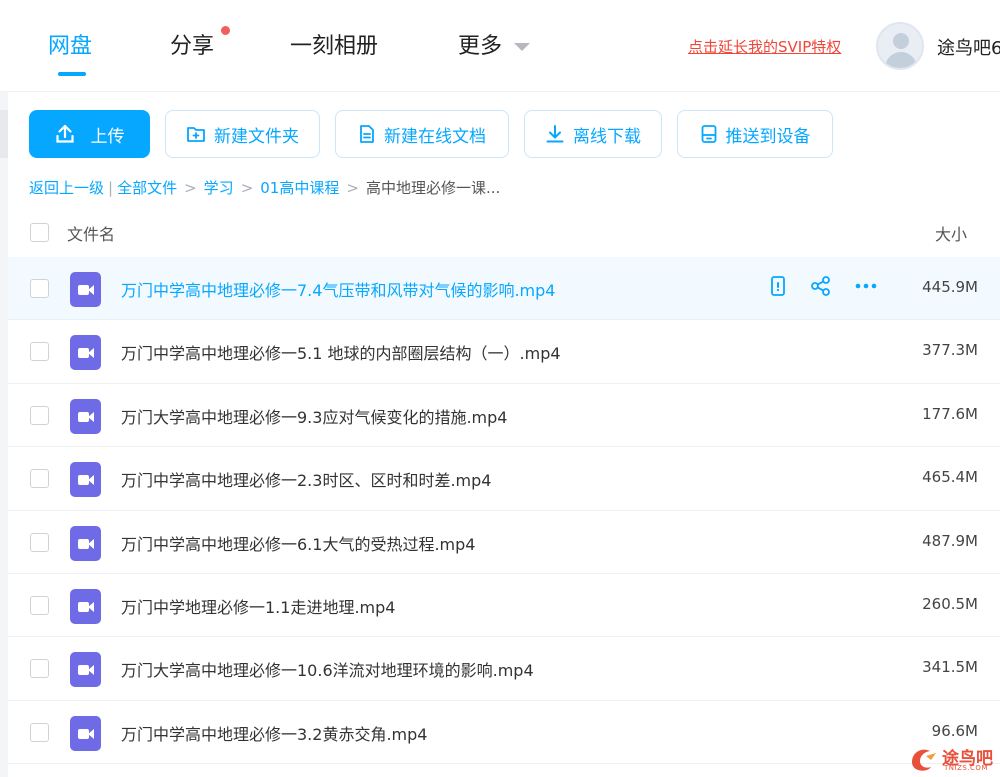 The image size is (1000, 777). What do you see at coordinates (274, 733) in the screenshot?
I see `file-name: 万门中学高中地理必修一3.2黄赤交角.mp4` at bounding box center [274, 733].